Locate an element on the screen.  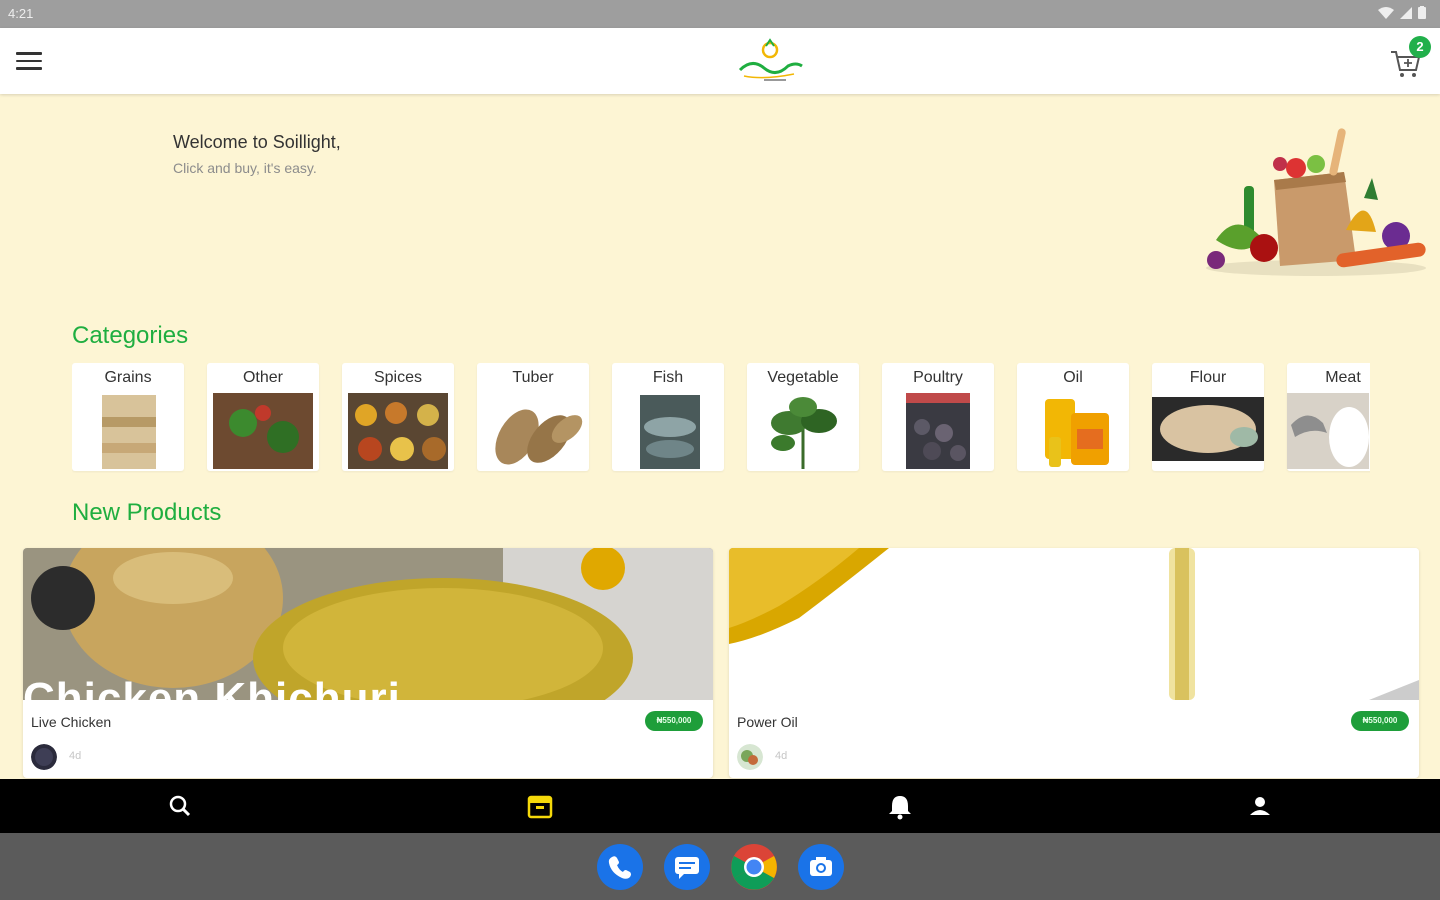
category-label: Other is located at coordinates (262, 377).